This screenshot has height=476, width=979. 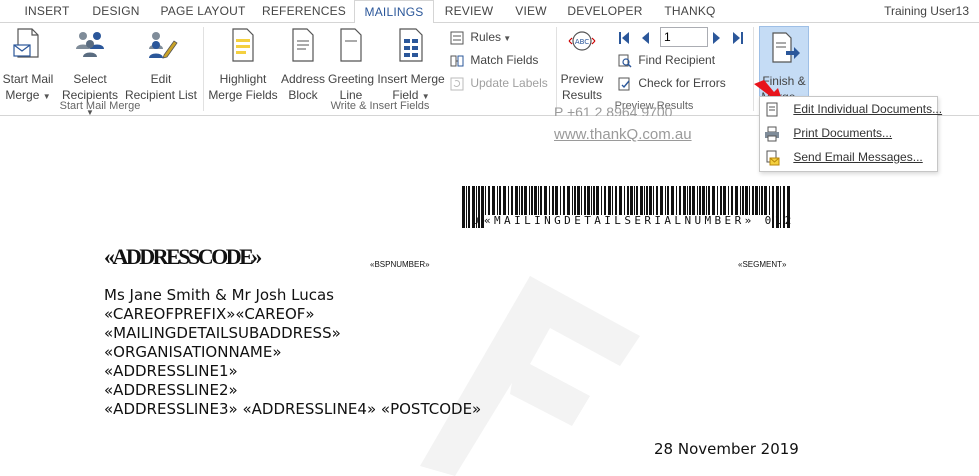 What do you see at coordinates (624, 38) in the screenshot?
I see `first-record-icon` at bounding box center [624, 38].